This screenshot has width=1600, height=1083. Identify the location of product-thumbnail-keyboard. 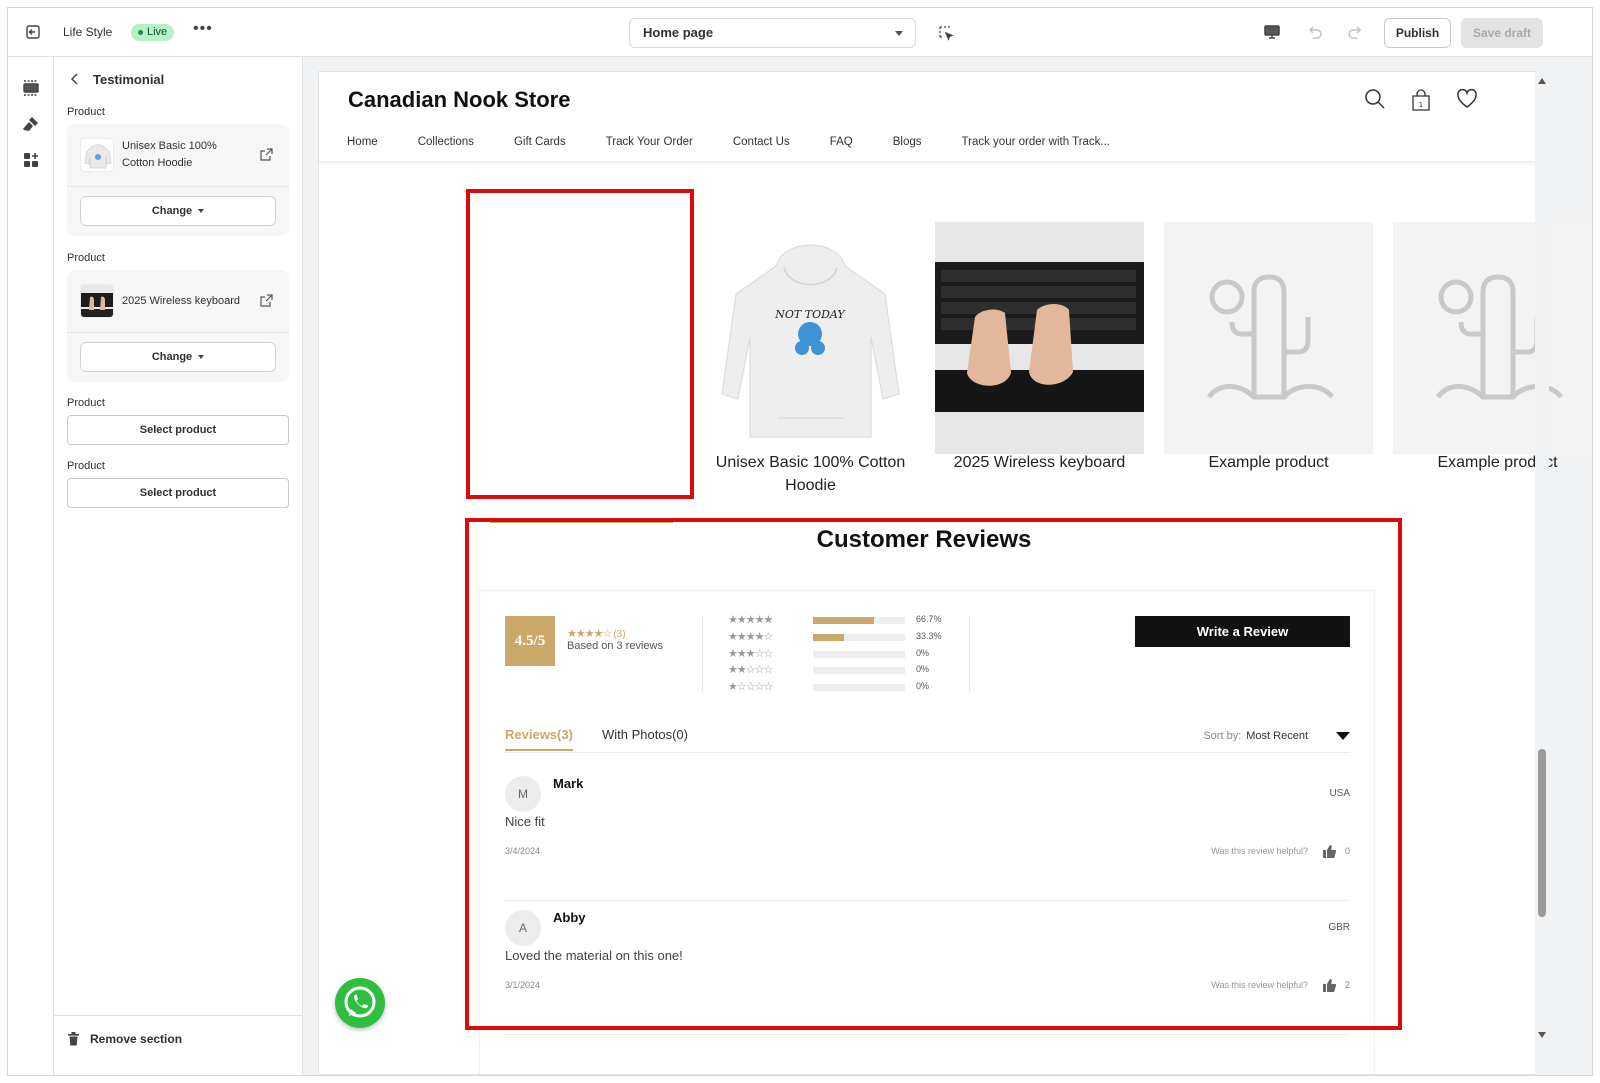
(97, 301).